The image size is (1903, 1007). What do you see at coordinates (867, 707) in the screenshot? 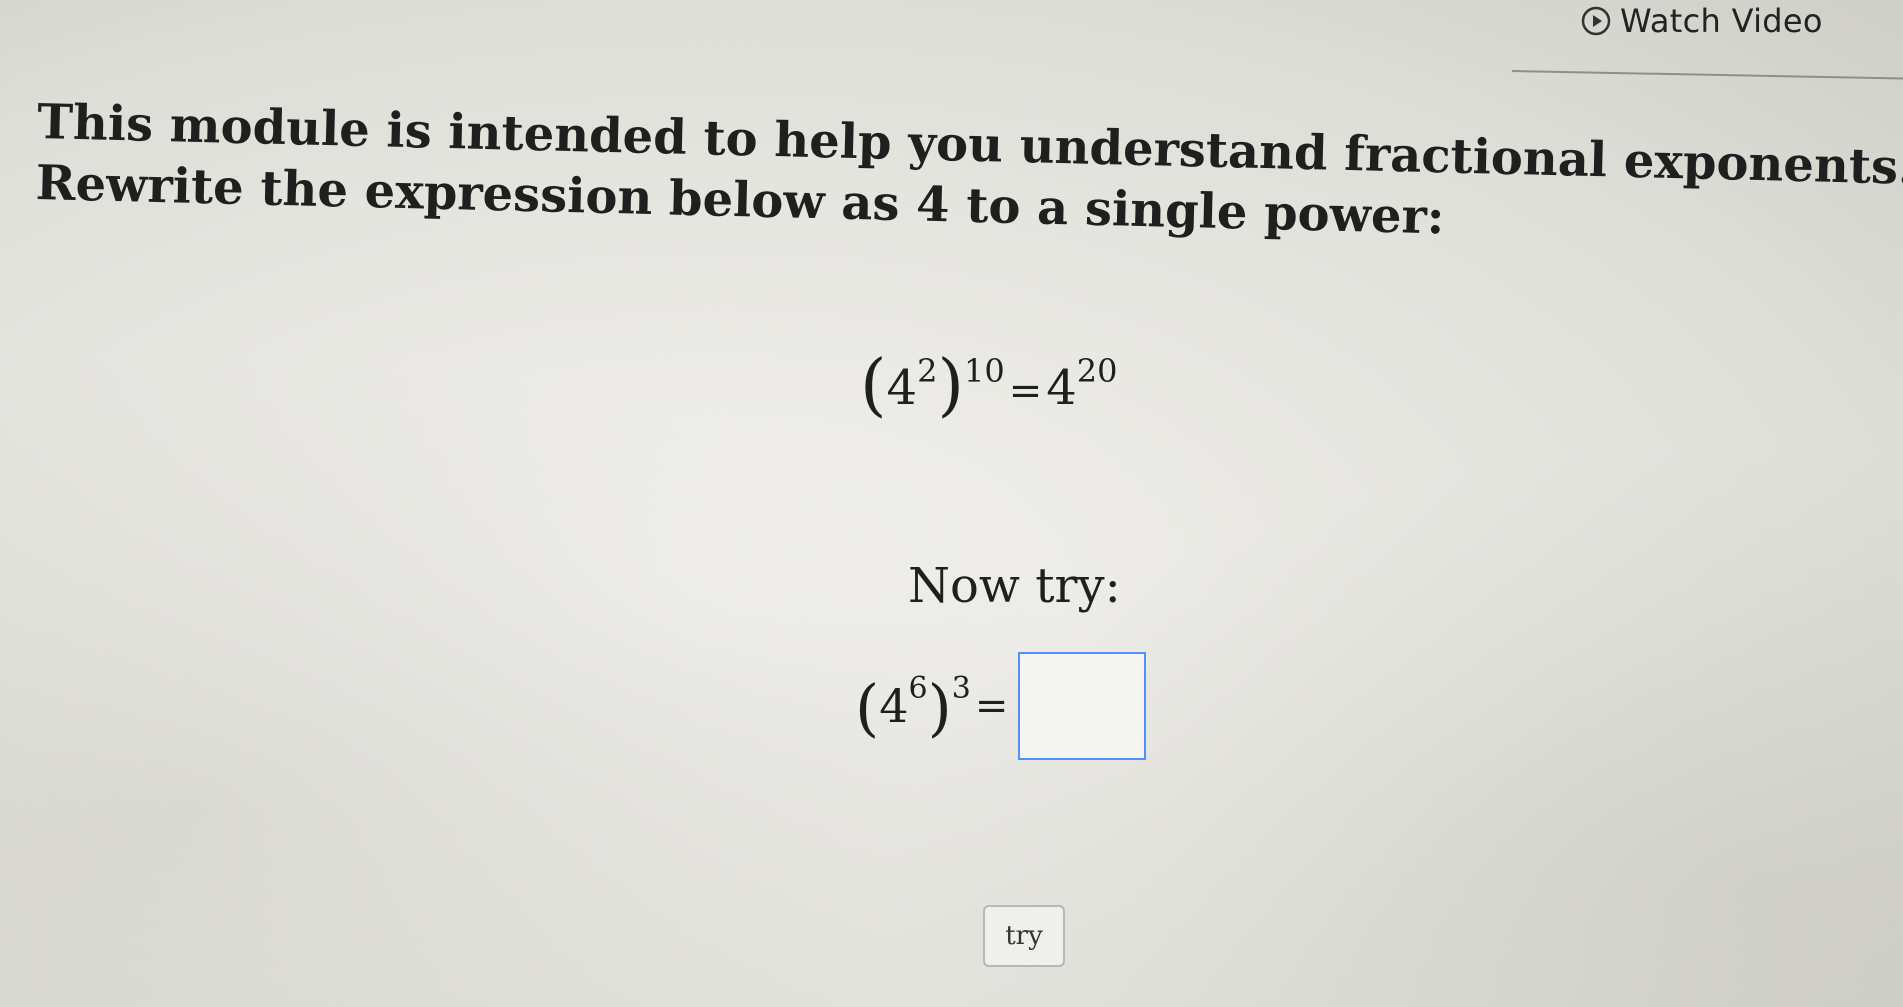
I see `practice-open-paren: (` at bounding box center [867, 707].